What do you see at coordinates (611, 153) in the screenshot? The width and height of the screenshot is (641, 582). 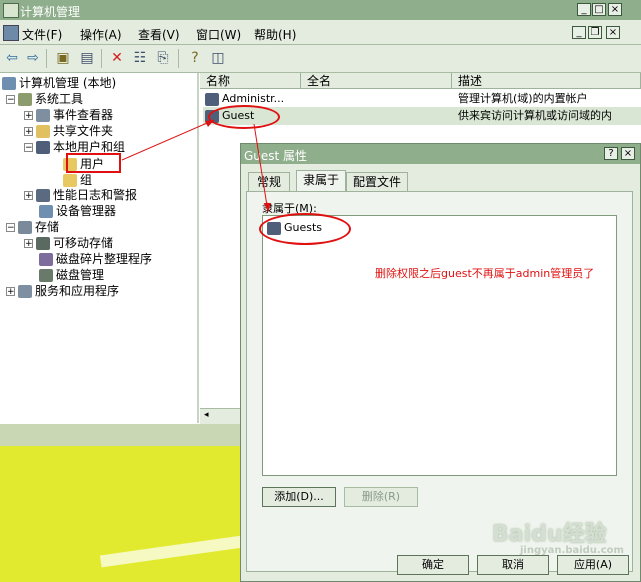 I see `dialog-help-button: ?` at bounding box center [611, 153].